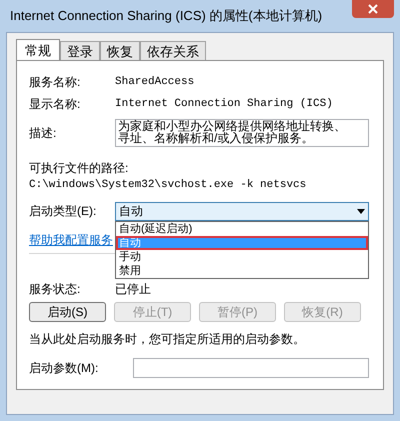 This screenshot has height=421, width=400. I want to click on field-label: 启动类型(E):, so click(63, 211).